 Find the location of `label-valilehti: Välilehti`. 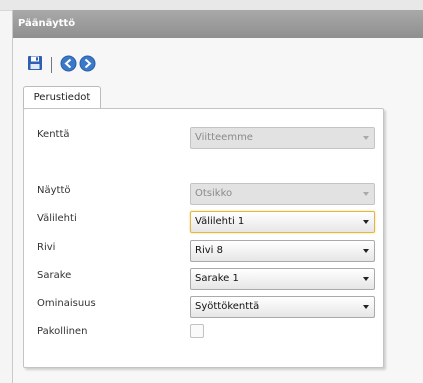

label-valilehti: Välilehti is located at coordinates (57, 218).